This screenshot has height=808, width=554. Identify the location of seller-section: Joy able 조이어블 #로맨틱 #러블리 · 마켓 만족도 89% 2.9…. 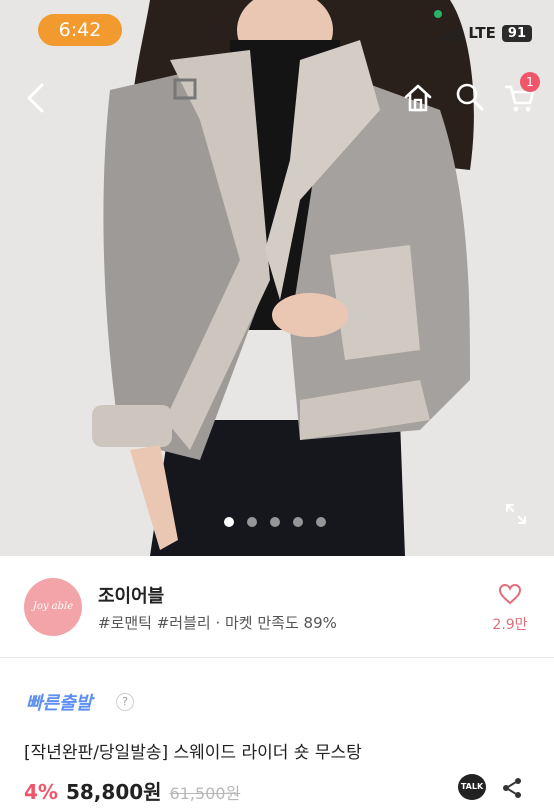
(277, 607).